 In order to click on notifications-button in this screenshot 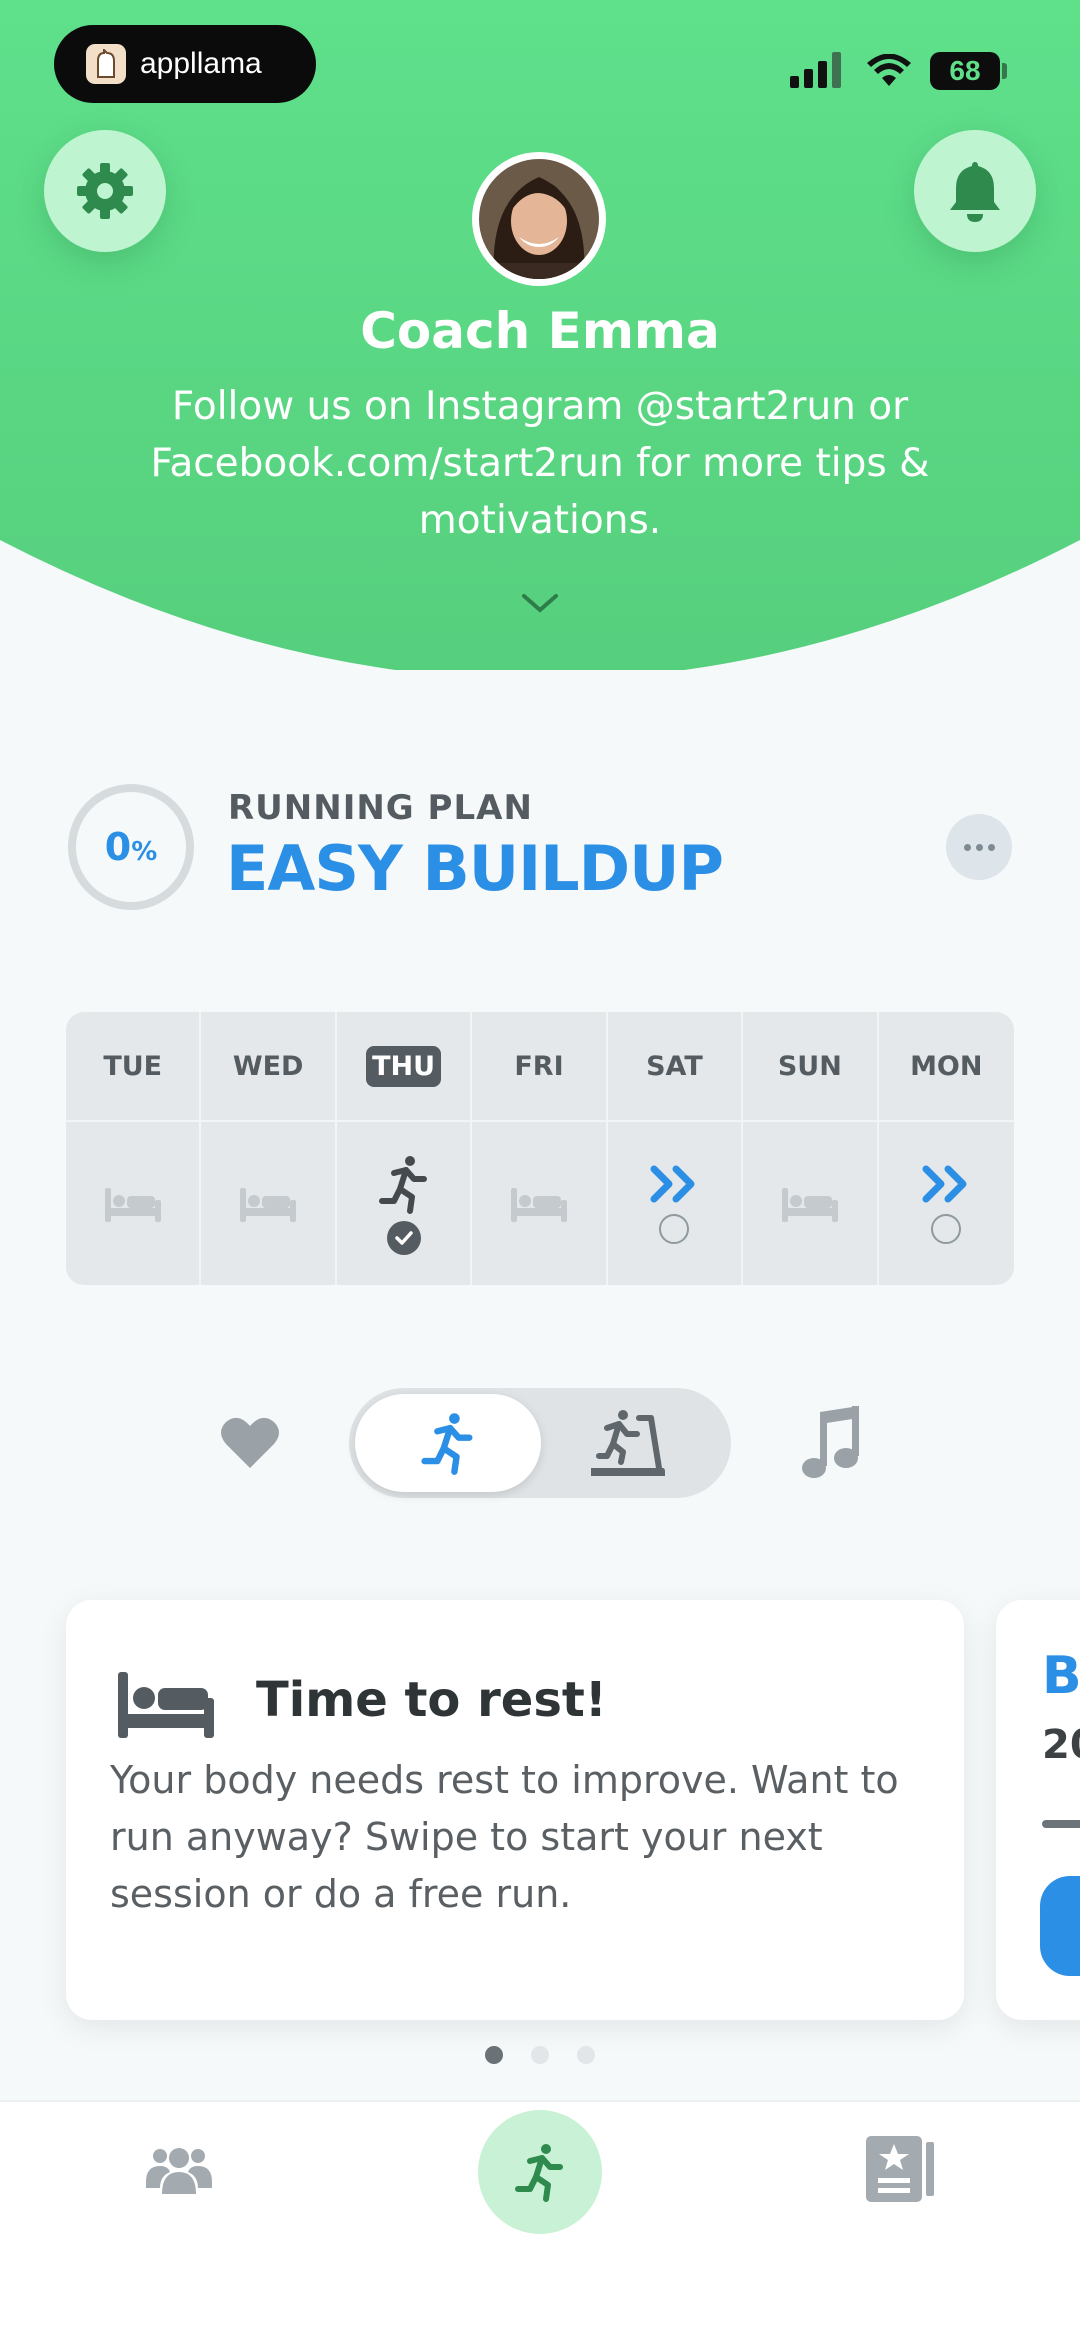, I will do `click(975, 191)`.